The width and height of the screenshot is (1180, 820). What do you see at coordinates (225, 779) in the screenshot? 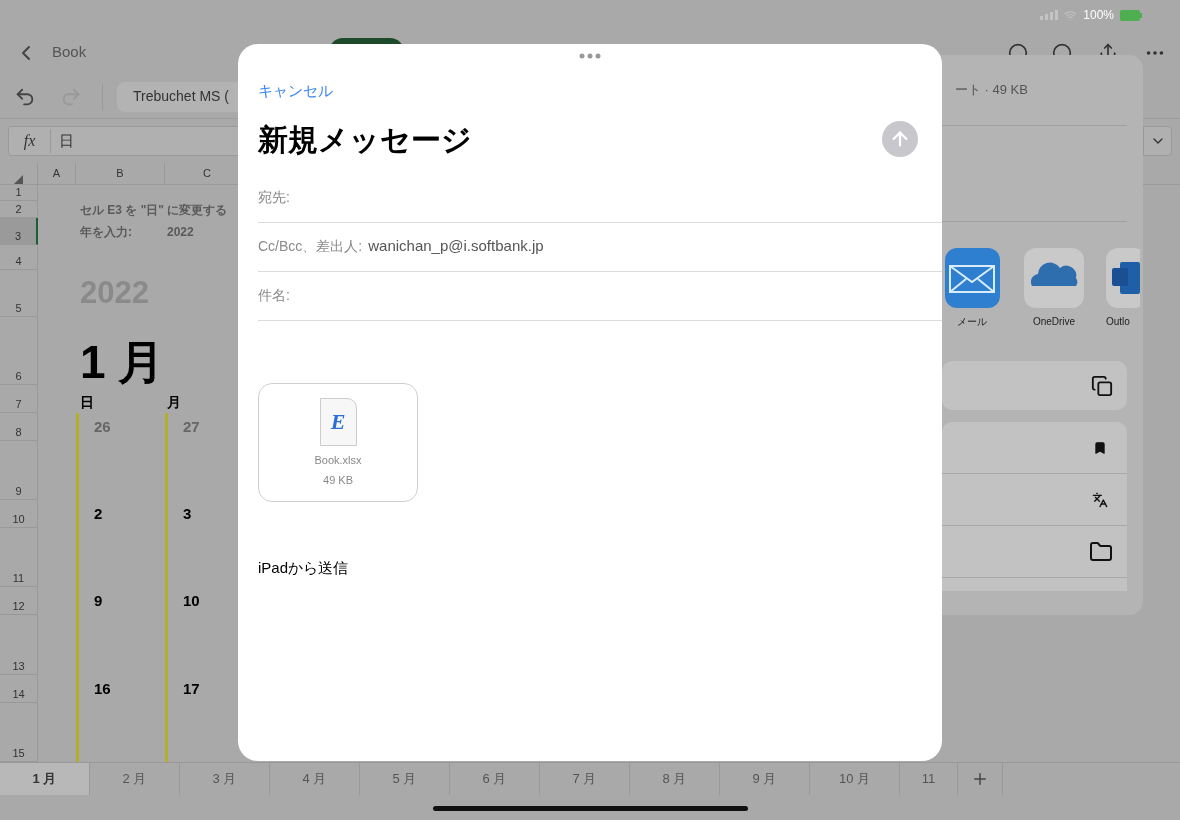
I see `sheet-tab: 3 月` at bounding box center [225, 779].